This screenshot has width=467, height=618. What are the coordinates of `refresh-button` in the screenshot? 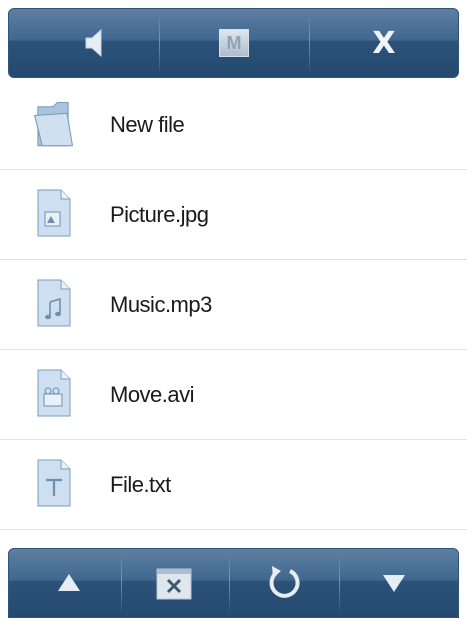 It's located at (284, 583).